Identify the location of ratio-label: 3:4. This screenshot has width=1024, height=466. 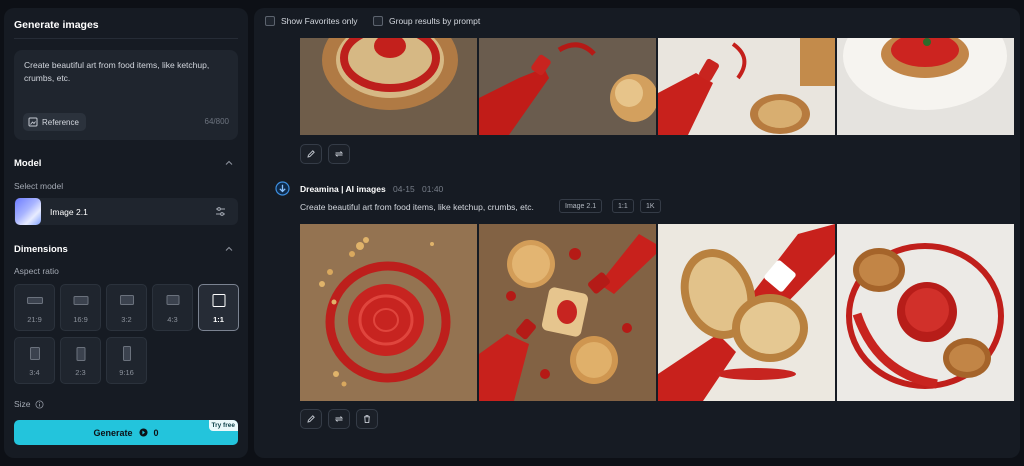
(34, 372).